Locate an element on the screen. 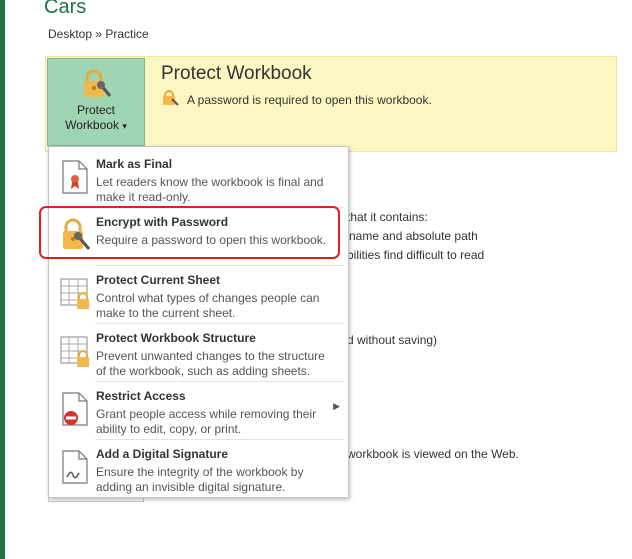 The image size is (632, 559). encrypt-highlight-outline is located at coordinates (189, 232).